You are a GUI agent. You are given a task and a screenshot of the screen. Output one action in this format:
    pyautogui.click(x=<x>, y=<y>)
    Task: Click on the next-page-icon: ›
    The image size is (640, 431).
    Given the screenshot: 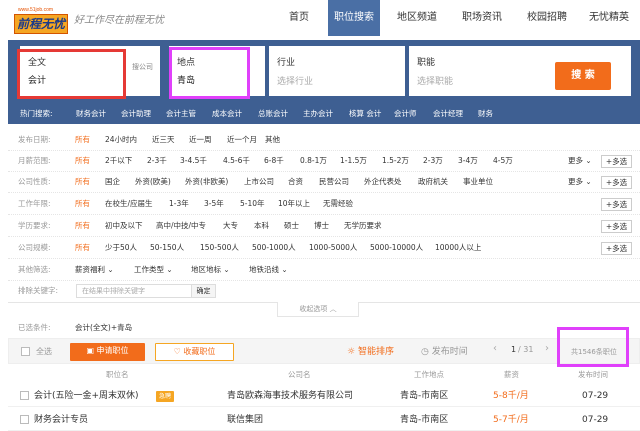 What is the action you would take?
    pyautogui.click(x=547, y=348)
    